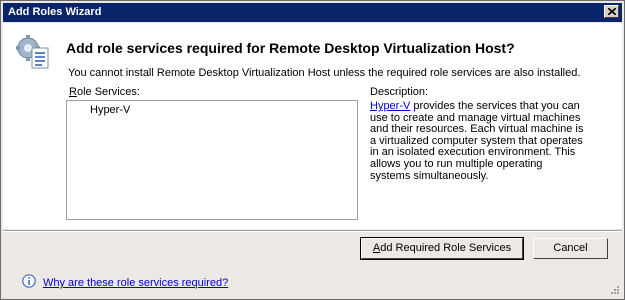 The image size is (625, 300). What do you see at coordinates (446, 248) in the screenshot?
I see `add-button-label: dd Required Role Services` at bounding box center [446, 248].